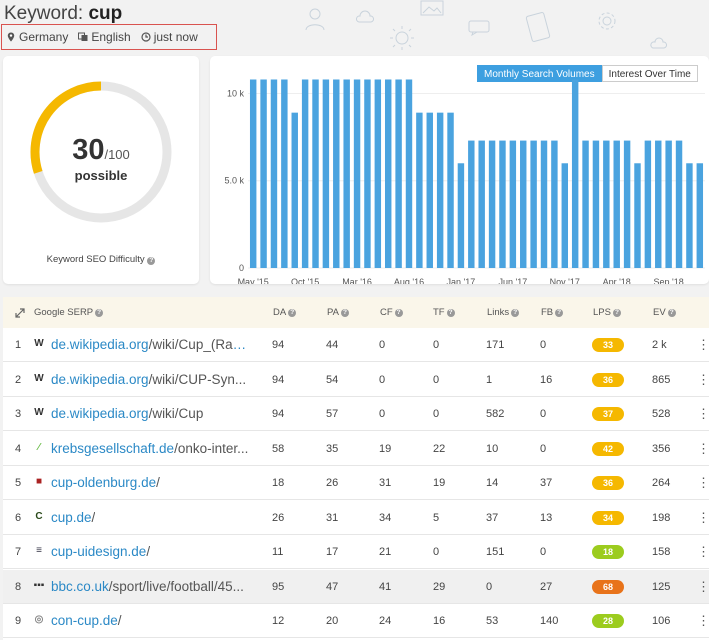 This screenshot has height=640, width=709. What do you see at coordinates (659, 43) in the screenshot?
I see `cloud-small-decoration-icon` at bounding box center [659, 43].